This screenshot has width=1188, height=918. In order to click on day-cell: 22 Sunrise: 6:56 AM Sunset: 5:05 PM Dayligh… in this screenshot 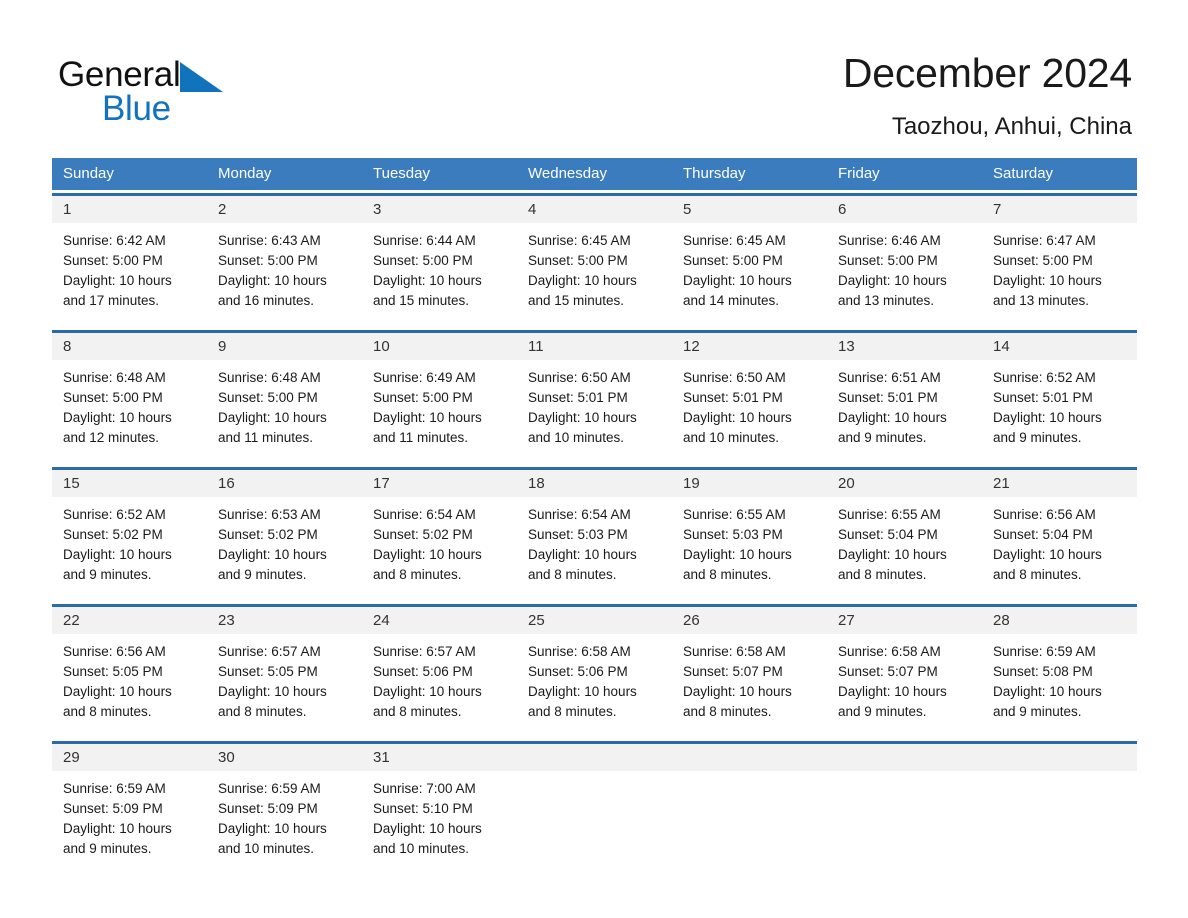, I will do `click(129, 671)`.